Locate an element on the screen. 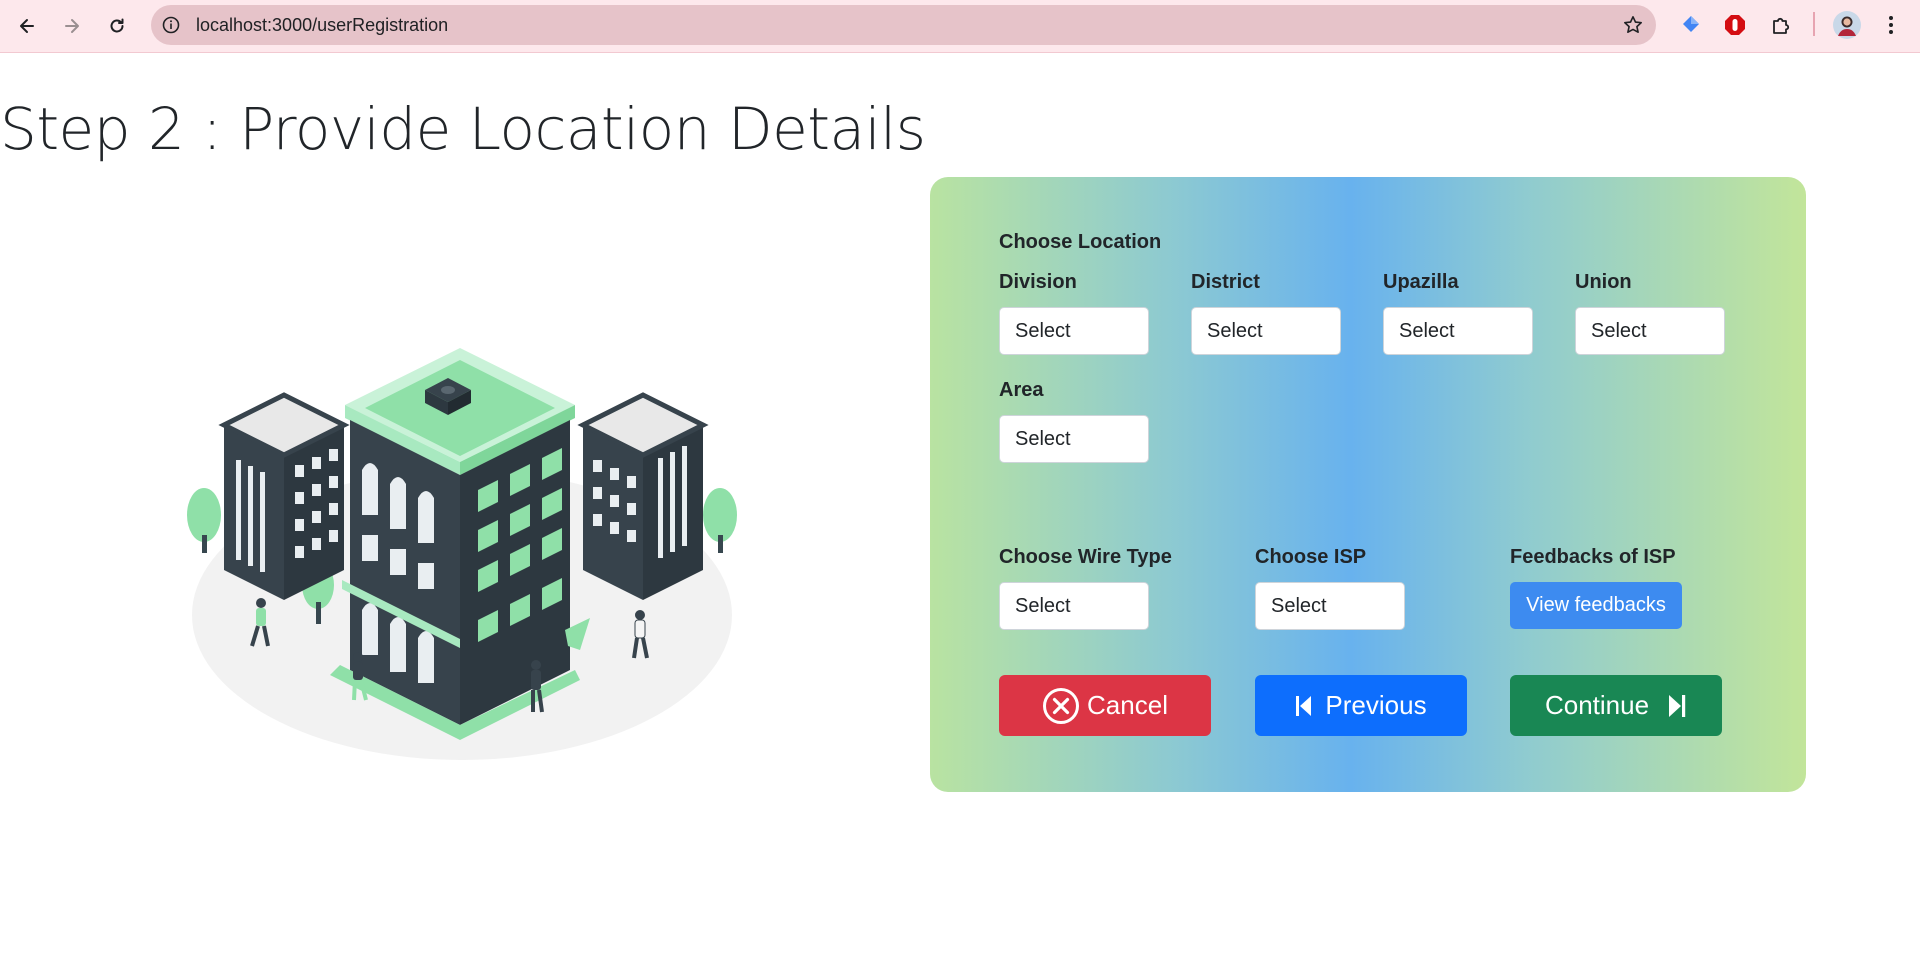 The height and width of the screenshot is (972, 1920). wire-type-select: Select is located at coordinates (1074, 606).